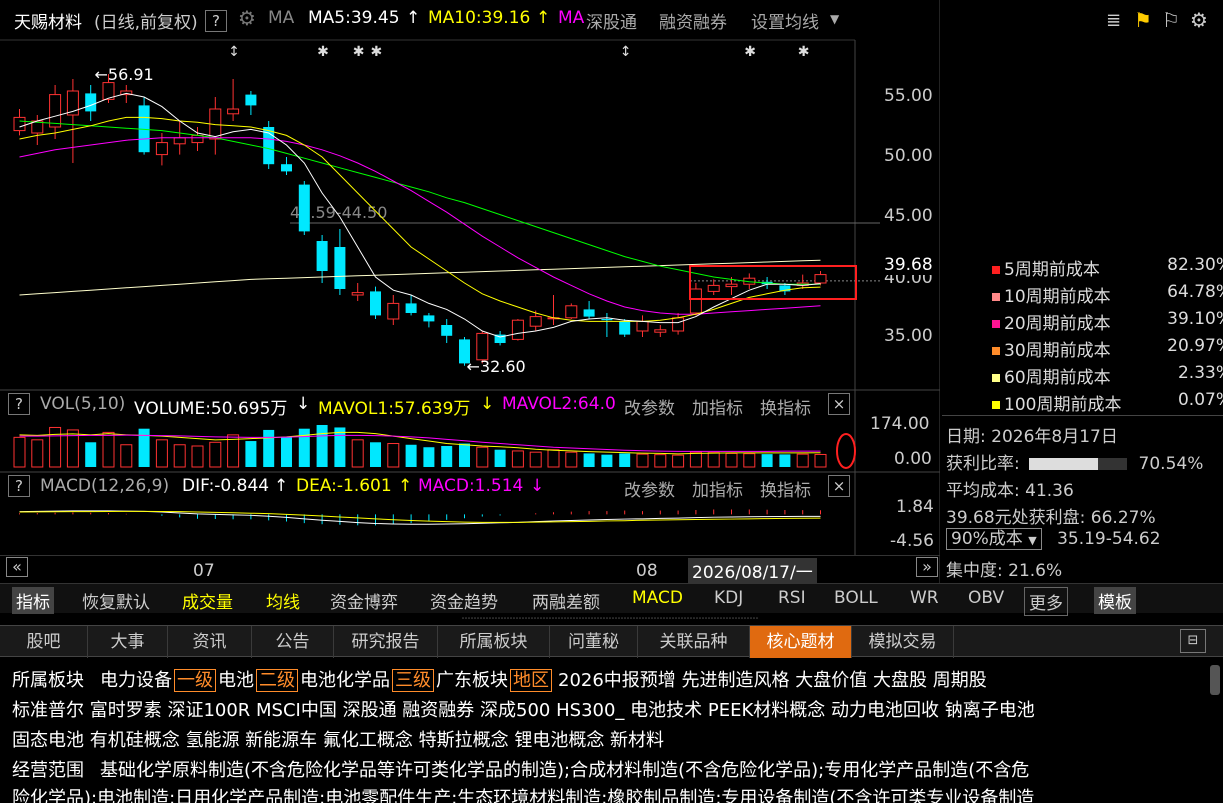 The width and height of the screenshot is (1223, 803). I want to click on tab-macd: MACD, so click(657, 598).